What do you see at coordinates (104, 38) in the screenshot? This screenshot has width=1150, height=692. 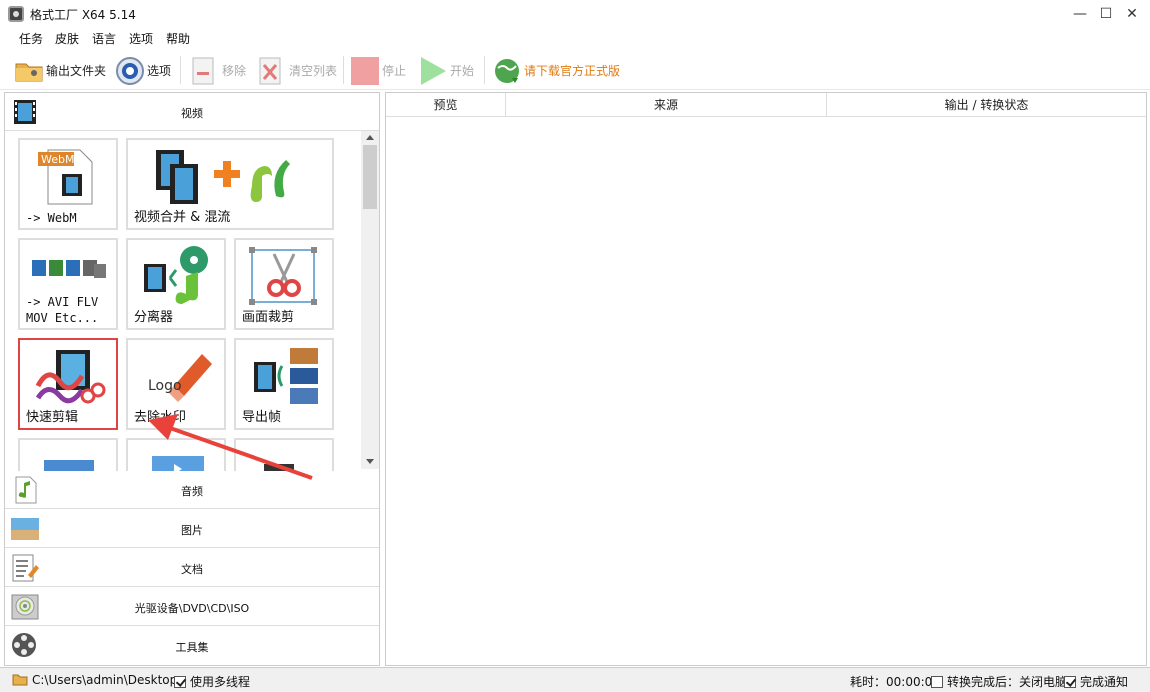 I see `menu-language: 语言` at bounding box center [104, 38].